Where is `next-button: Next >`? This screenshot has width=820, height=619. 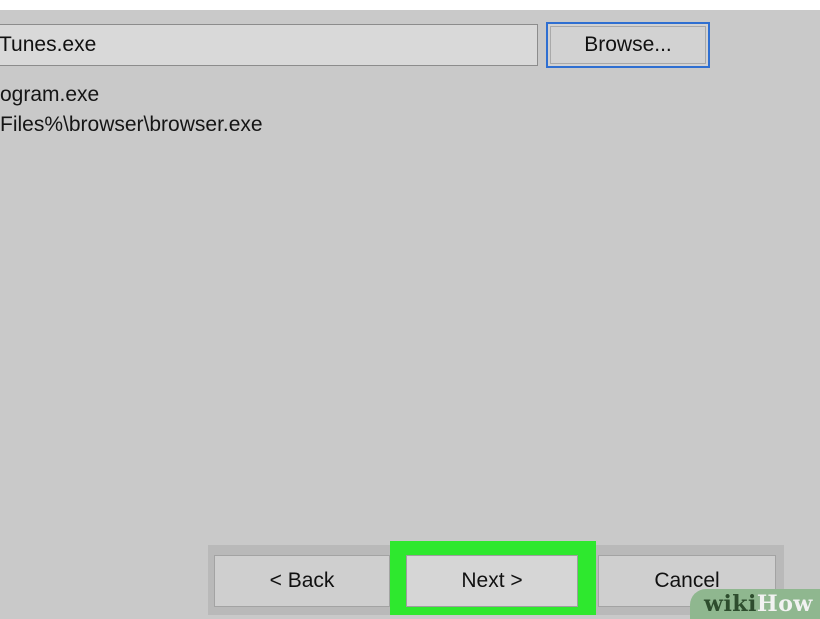
next-button: Next > is located at coordinates (492, 581).